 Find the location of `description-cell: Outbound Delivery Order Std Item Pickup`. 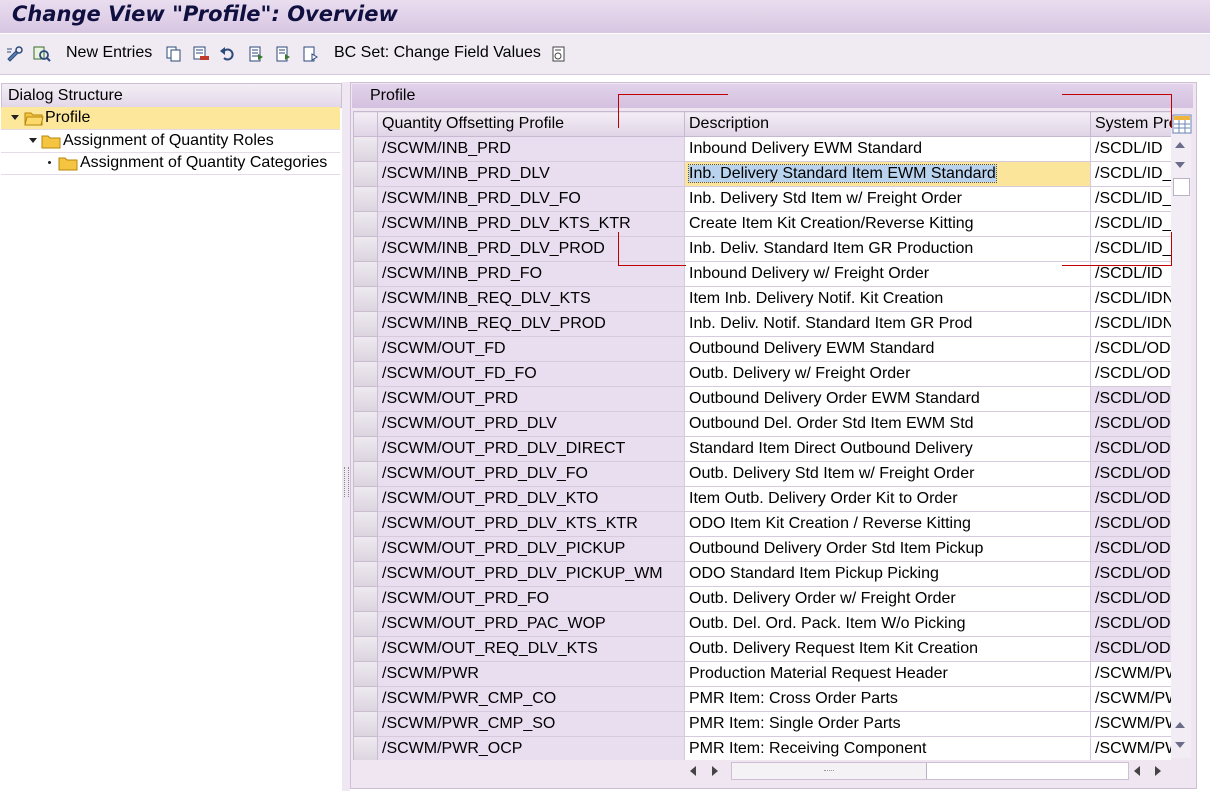

description-cell: Outbound Delivery Order Std Item Pickup is located at coordinates (887, 549).